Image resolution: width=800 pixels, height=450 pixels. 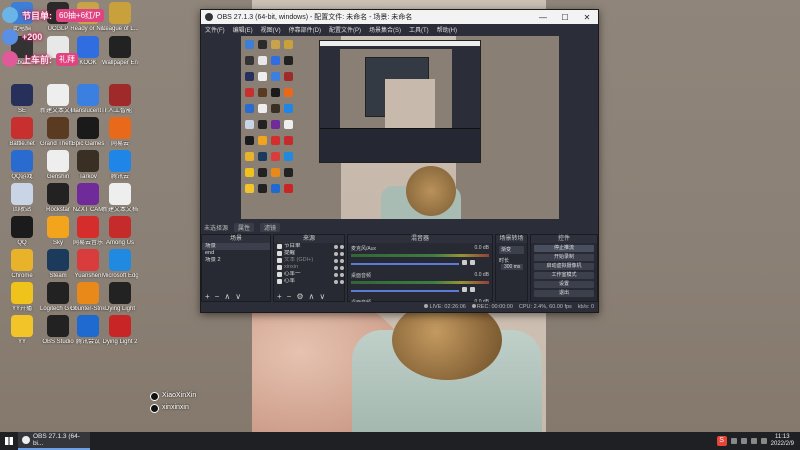 What do you see at coordinates (721, 441) in the screenshot?
I see `ime-icon: S` at bounding box center [721, 441].